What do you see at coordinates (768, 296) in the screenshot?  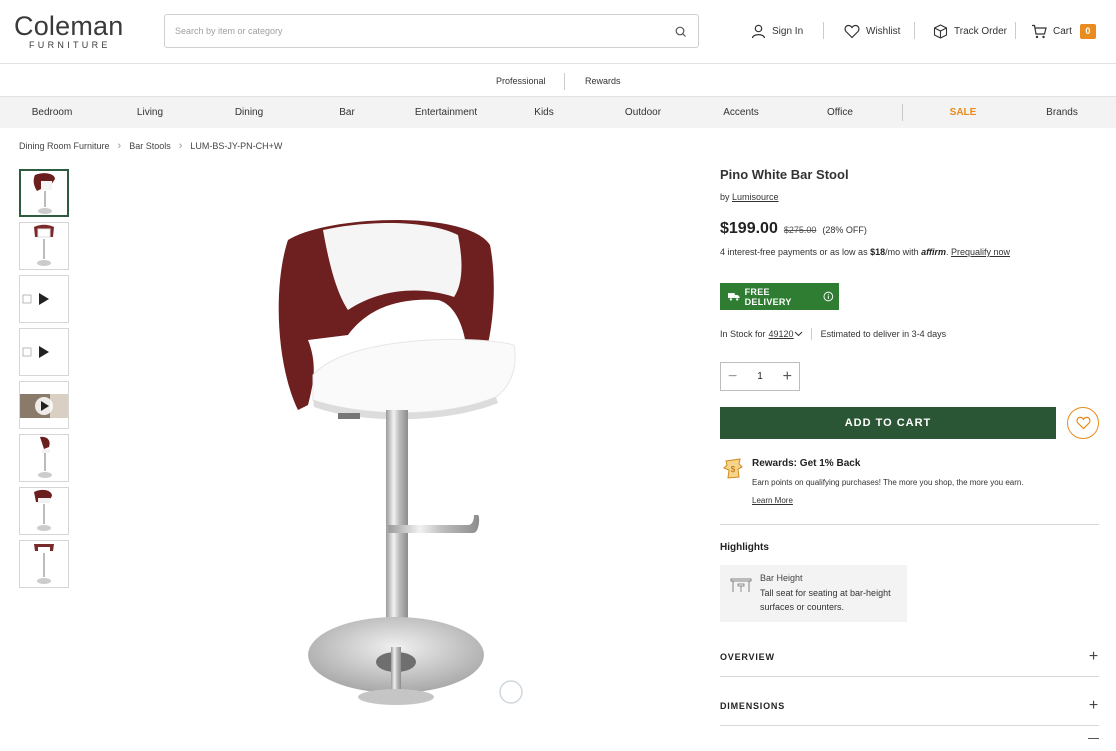 I see `free-delivery-label: FREE DELIVERY` at bounding box center [768, 296].